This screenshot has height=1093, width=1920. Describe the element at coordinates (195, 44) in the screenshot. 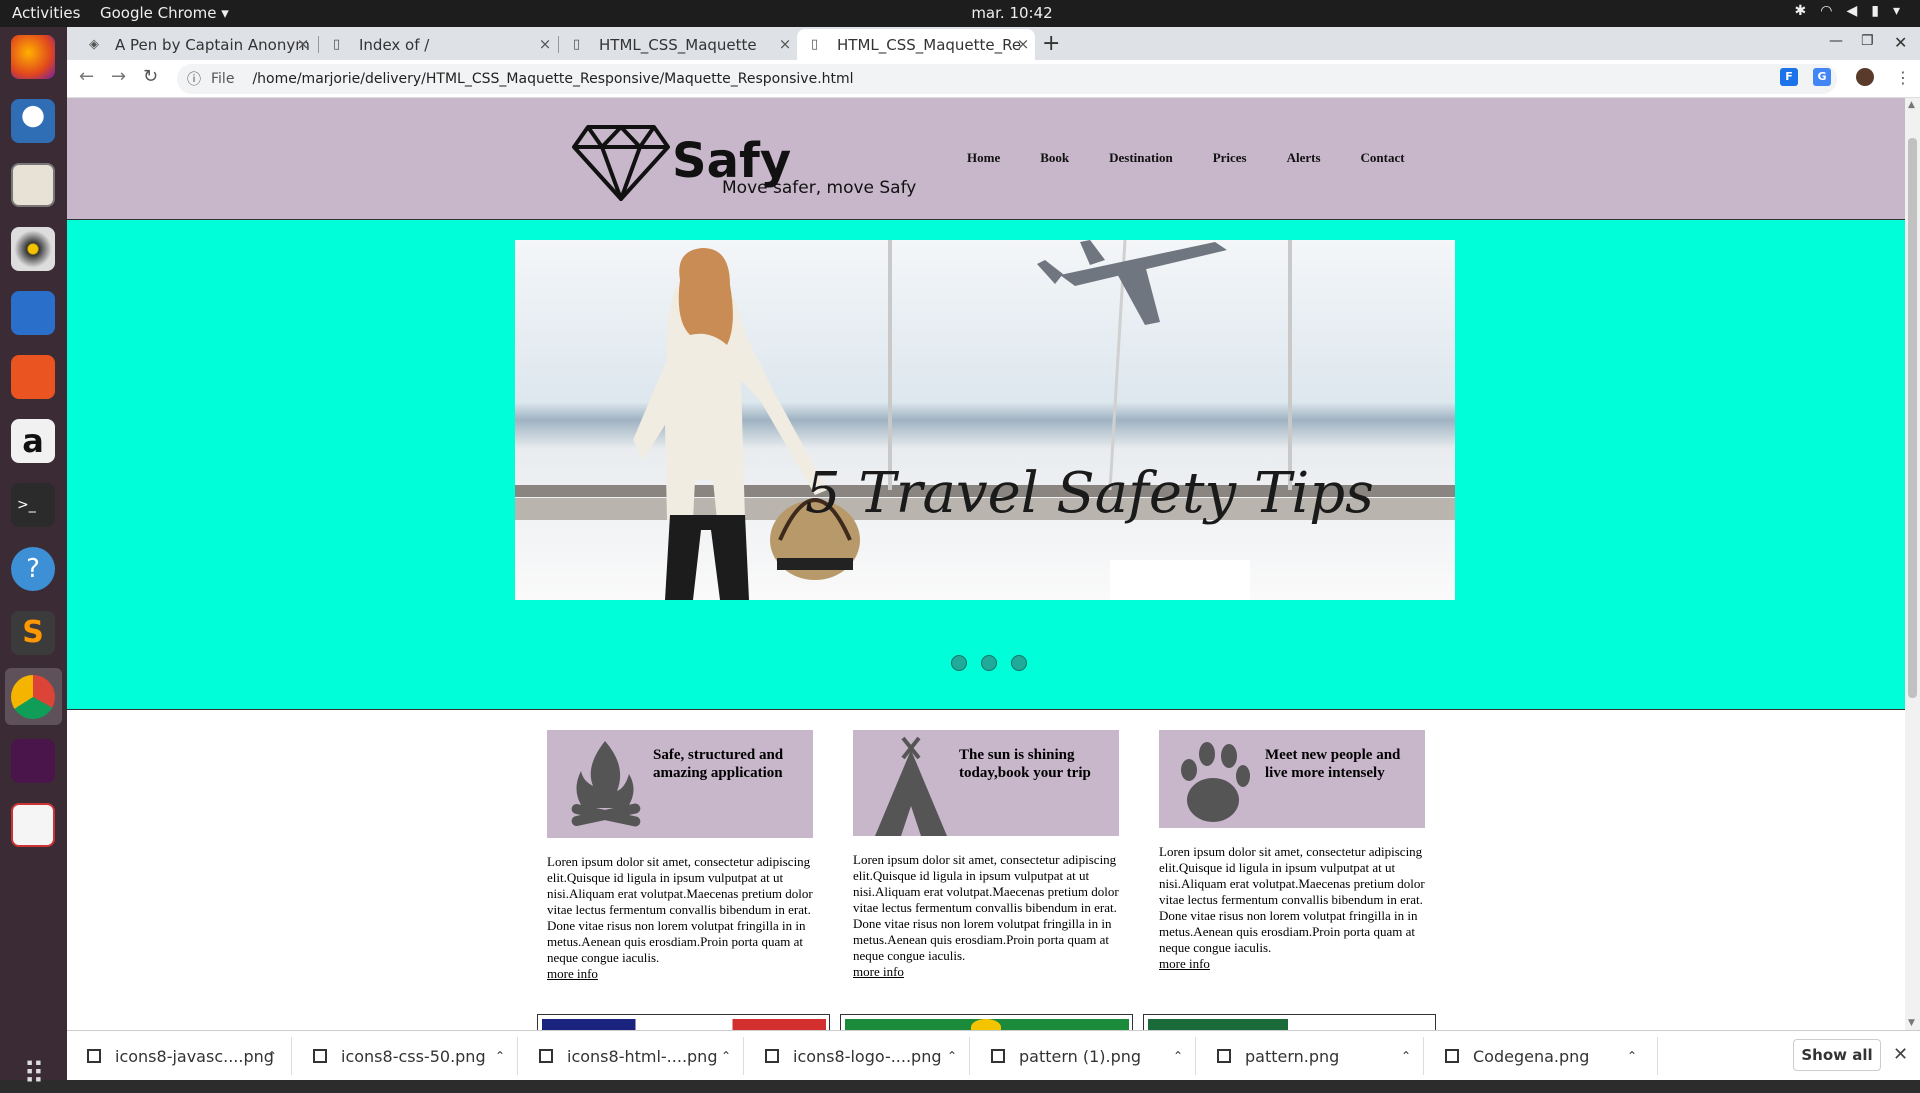

I see `tab-codepen: ◈ A Pen by Captain Anonym ×` at that location.